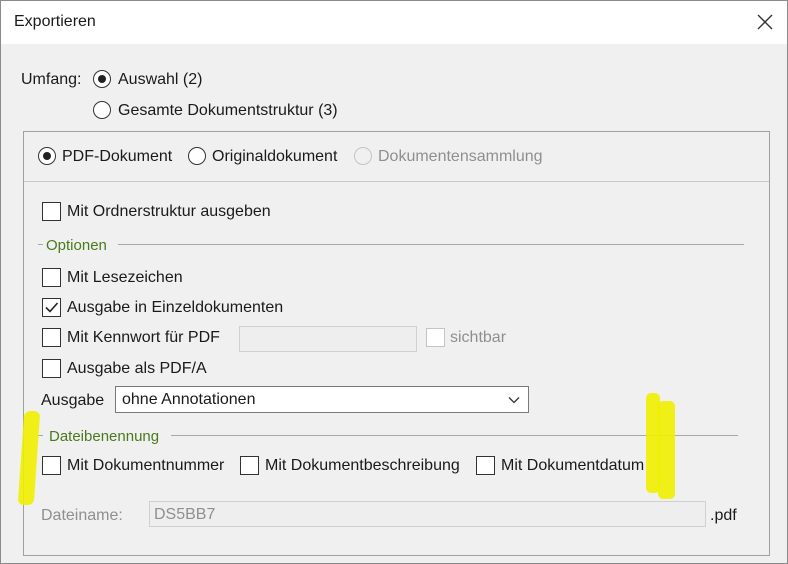  Describe the element at coordinates (51, 465) in the screenshot. I see `doc-number-checkbox` at that location.